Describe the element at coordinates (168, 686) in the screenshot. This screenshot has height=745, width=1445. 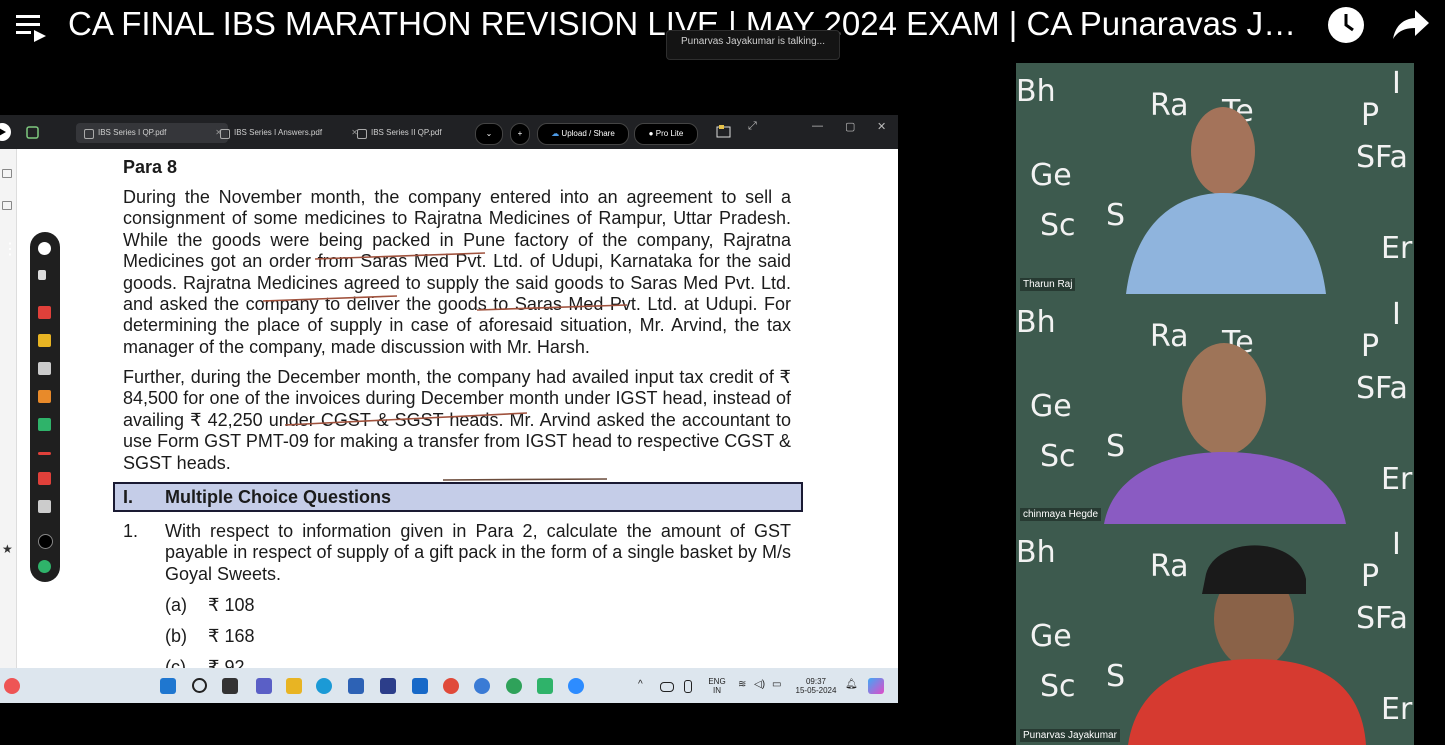
I see `windows-start-icon` at that location.